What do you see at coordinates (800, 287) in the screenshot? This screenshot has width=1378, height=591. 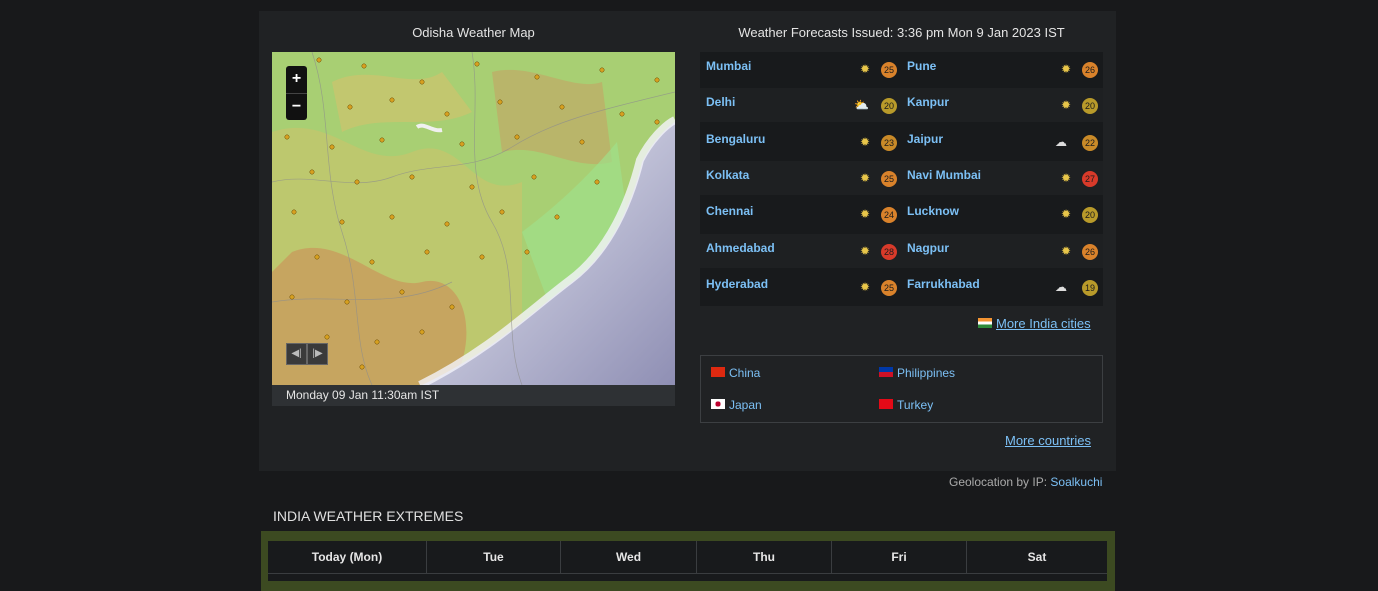 I see `forecast-cell: Hyderabad ✹ 25` at bounding box center [800, 287].